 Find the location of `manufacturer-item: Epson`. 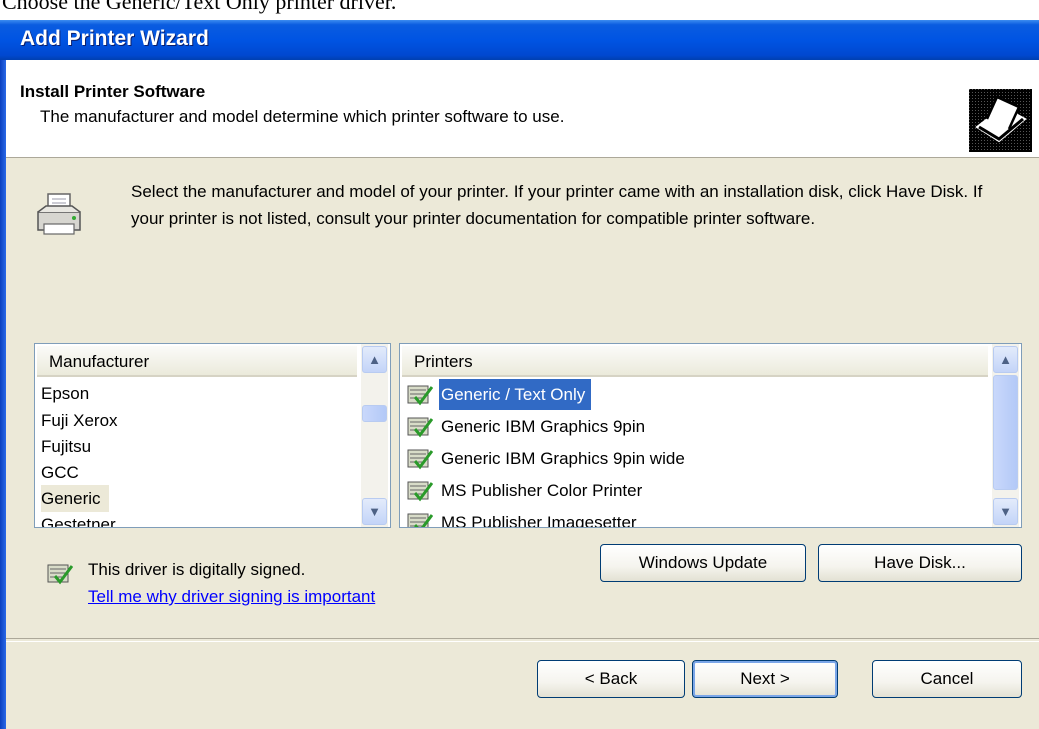

manufacturer-item: Epson is located at coordinates (65, 393).